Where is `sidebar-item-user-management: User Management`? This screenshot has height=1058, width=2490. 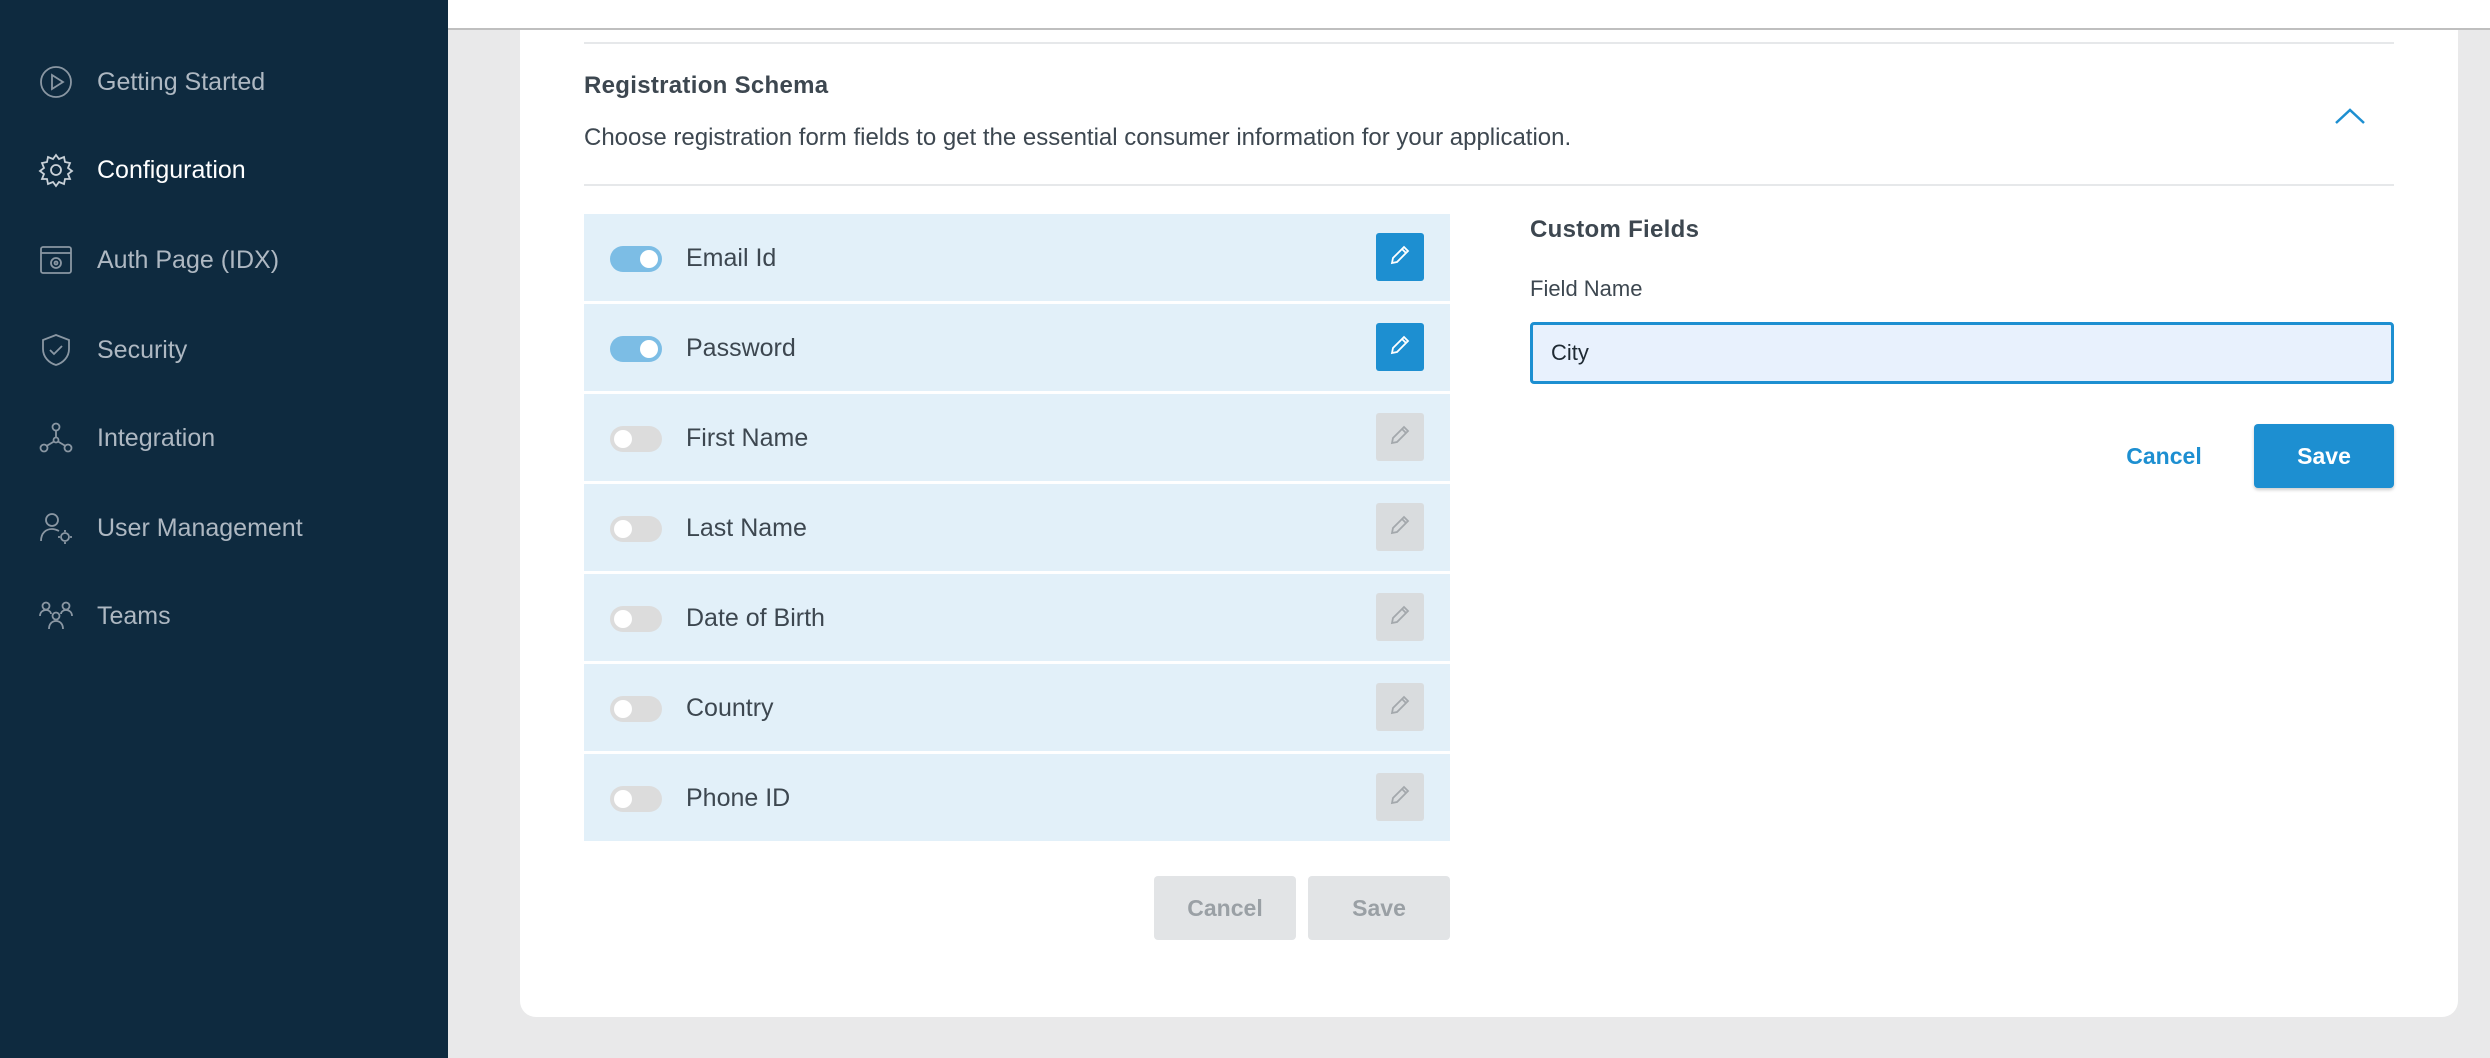
sidebar-item-user-management: User Management is located at coordinates (236, 528).